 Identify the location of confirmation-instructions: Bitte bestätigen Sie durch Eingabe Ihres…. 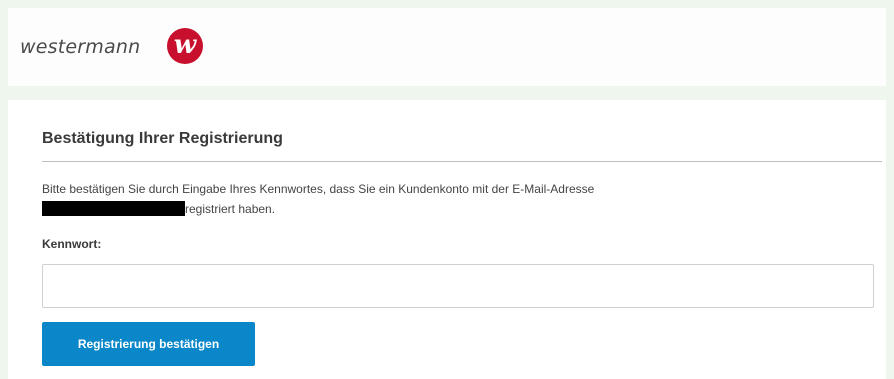
(422, 199).